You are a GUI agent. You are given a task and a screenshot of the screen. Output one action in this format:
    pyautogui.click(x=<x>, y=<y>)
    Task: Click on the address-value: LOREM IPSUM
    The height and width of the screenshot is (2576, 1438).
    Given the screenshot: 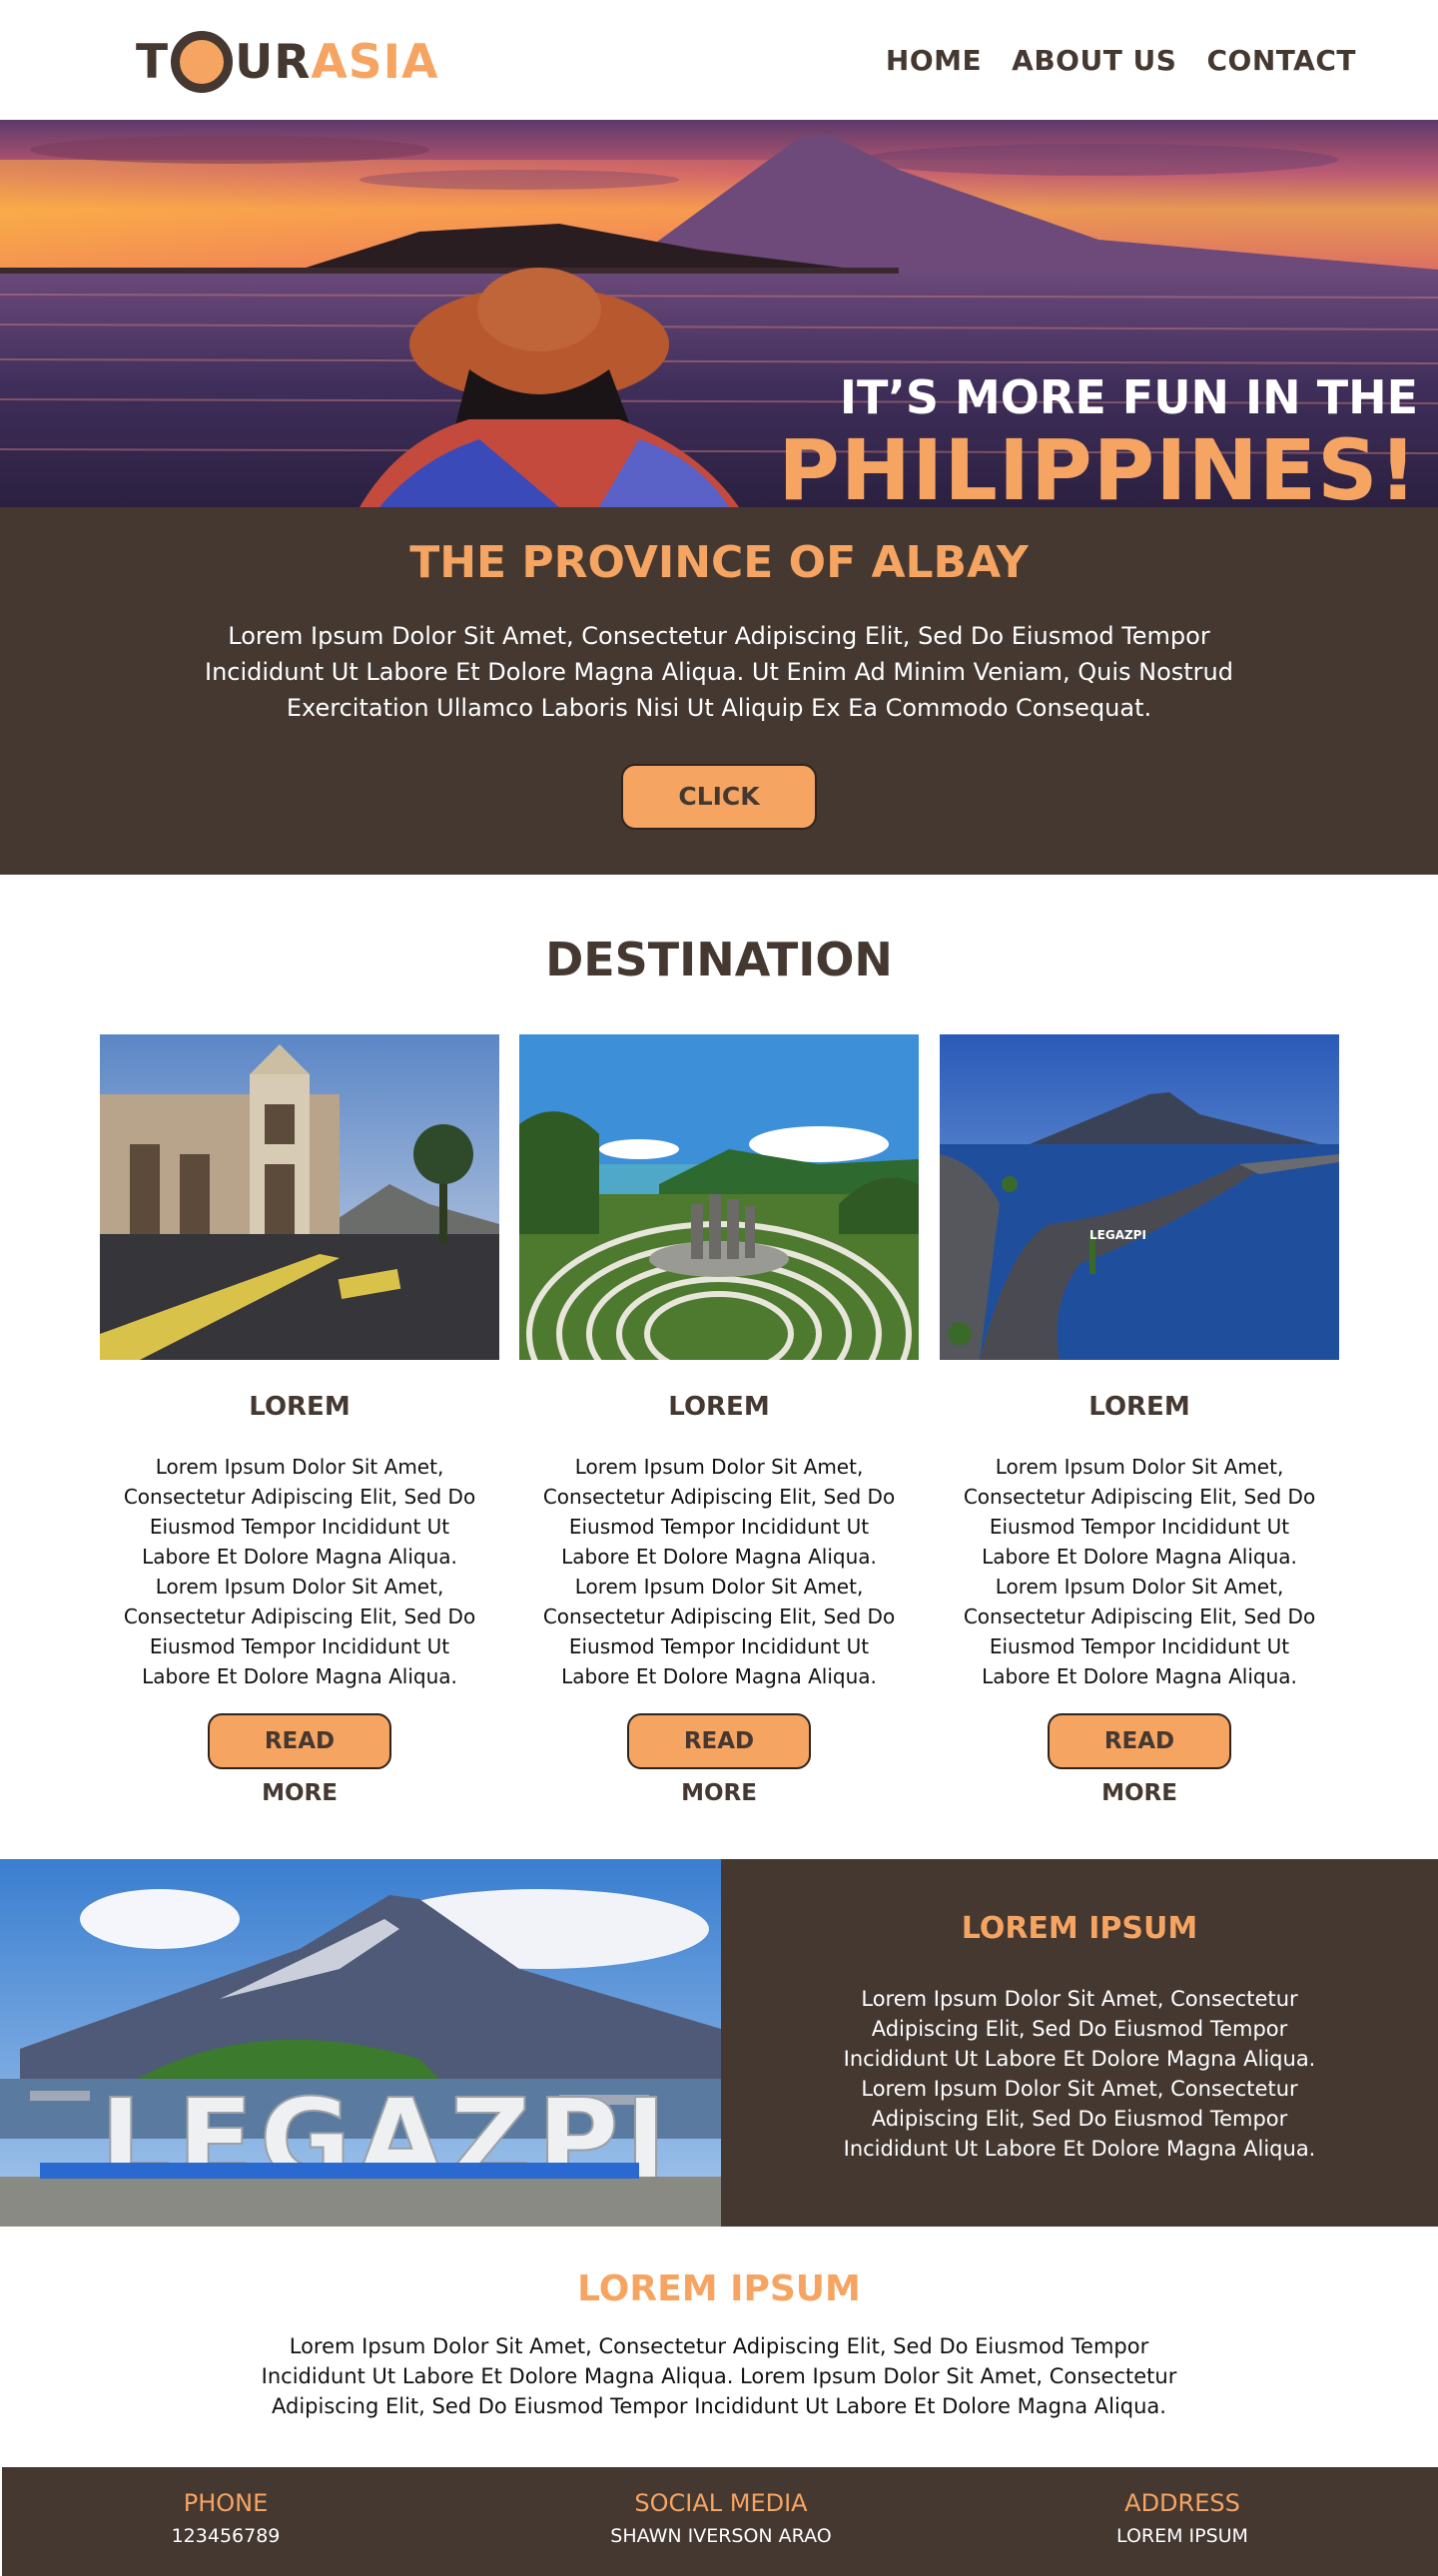 What is the action you would take?
    pyautogui.click(x=1182, y=2536)
    